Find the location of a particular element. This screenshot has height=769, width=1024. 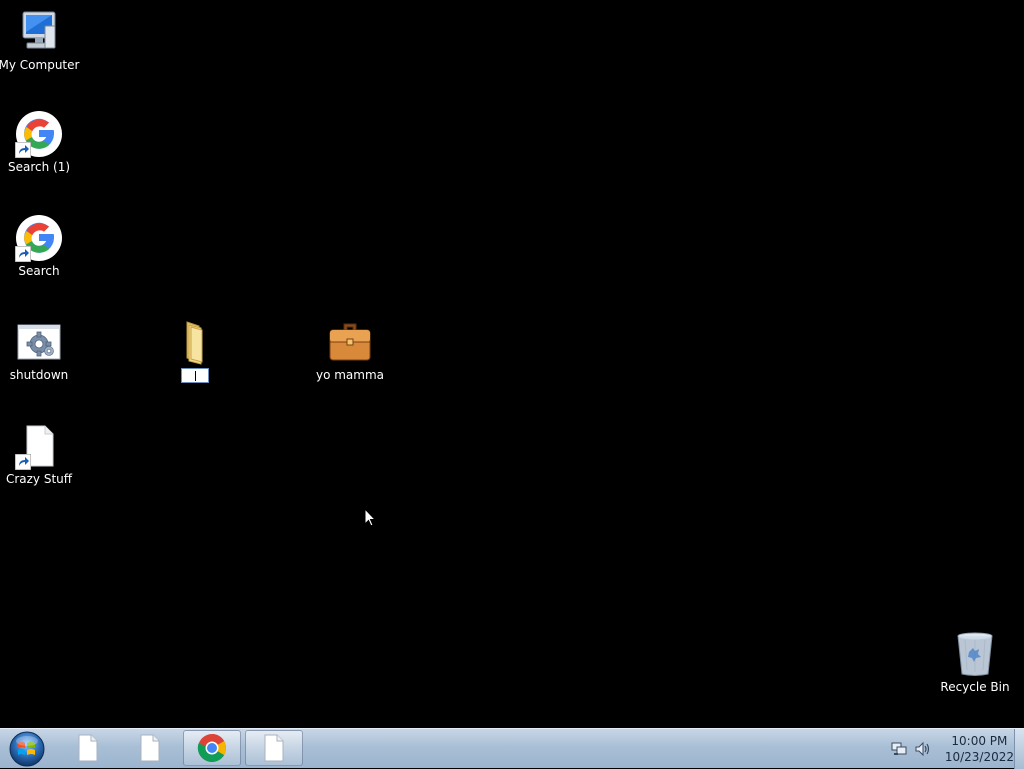

desktop-icon-shutdown: shutdown is located at coordinates (39, 350).